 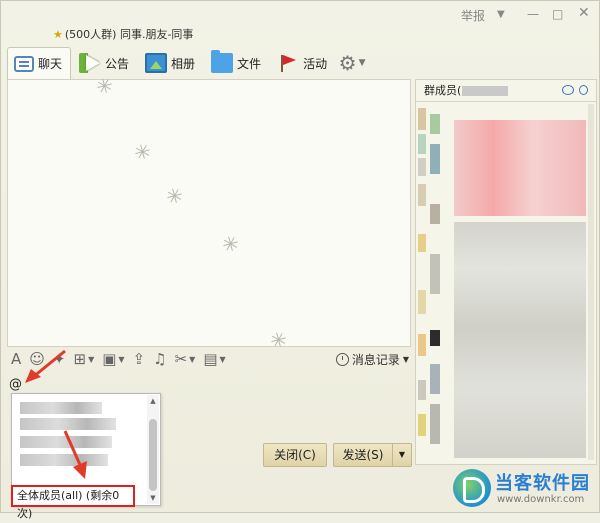 What do you see at coordinates (443, 90) in the screenshot?
I see `member-list-title: 群成员(` at bounding box center [443, 90].